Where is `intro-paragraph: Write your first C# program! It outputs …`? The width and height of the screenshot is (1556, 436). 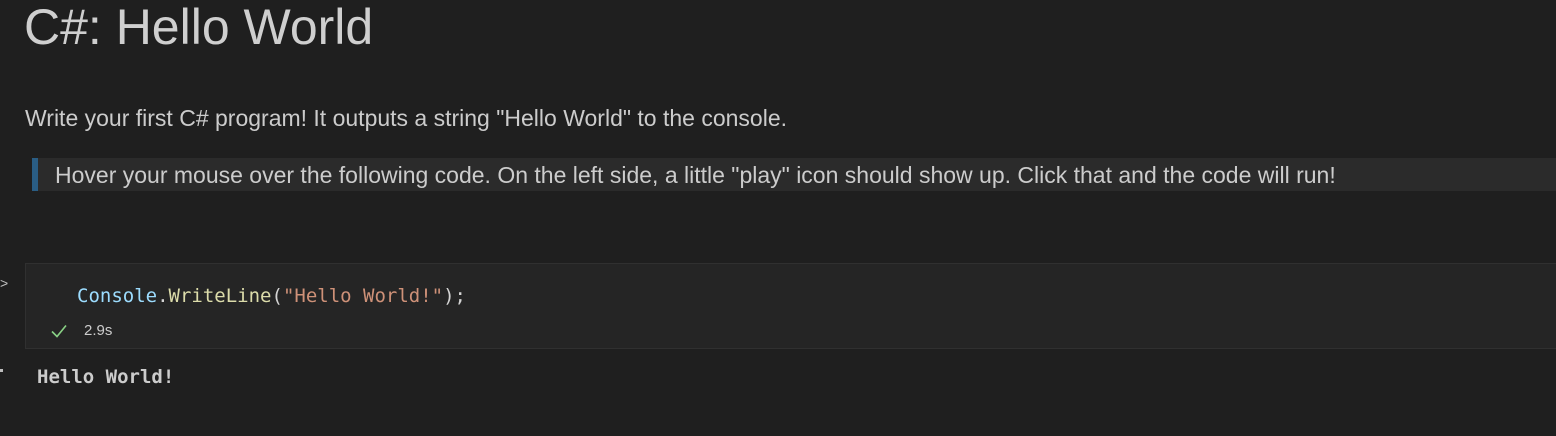 intro-paragraph: Write your first C# program! It outputs … is located at coordinates (406, 118).